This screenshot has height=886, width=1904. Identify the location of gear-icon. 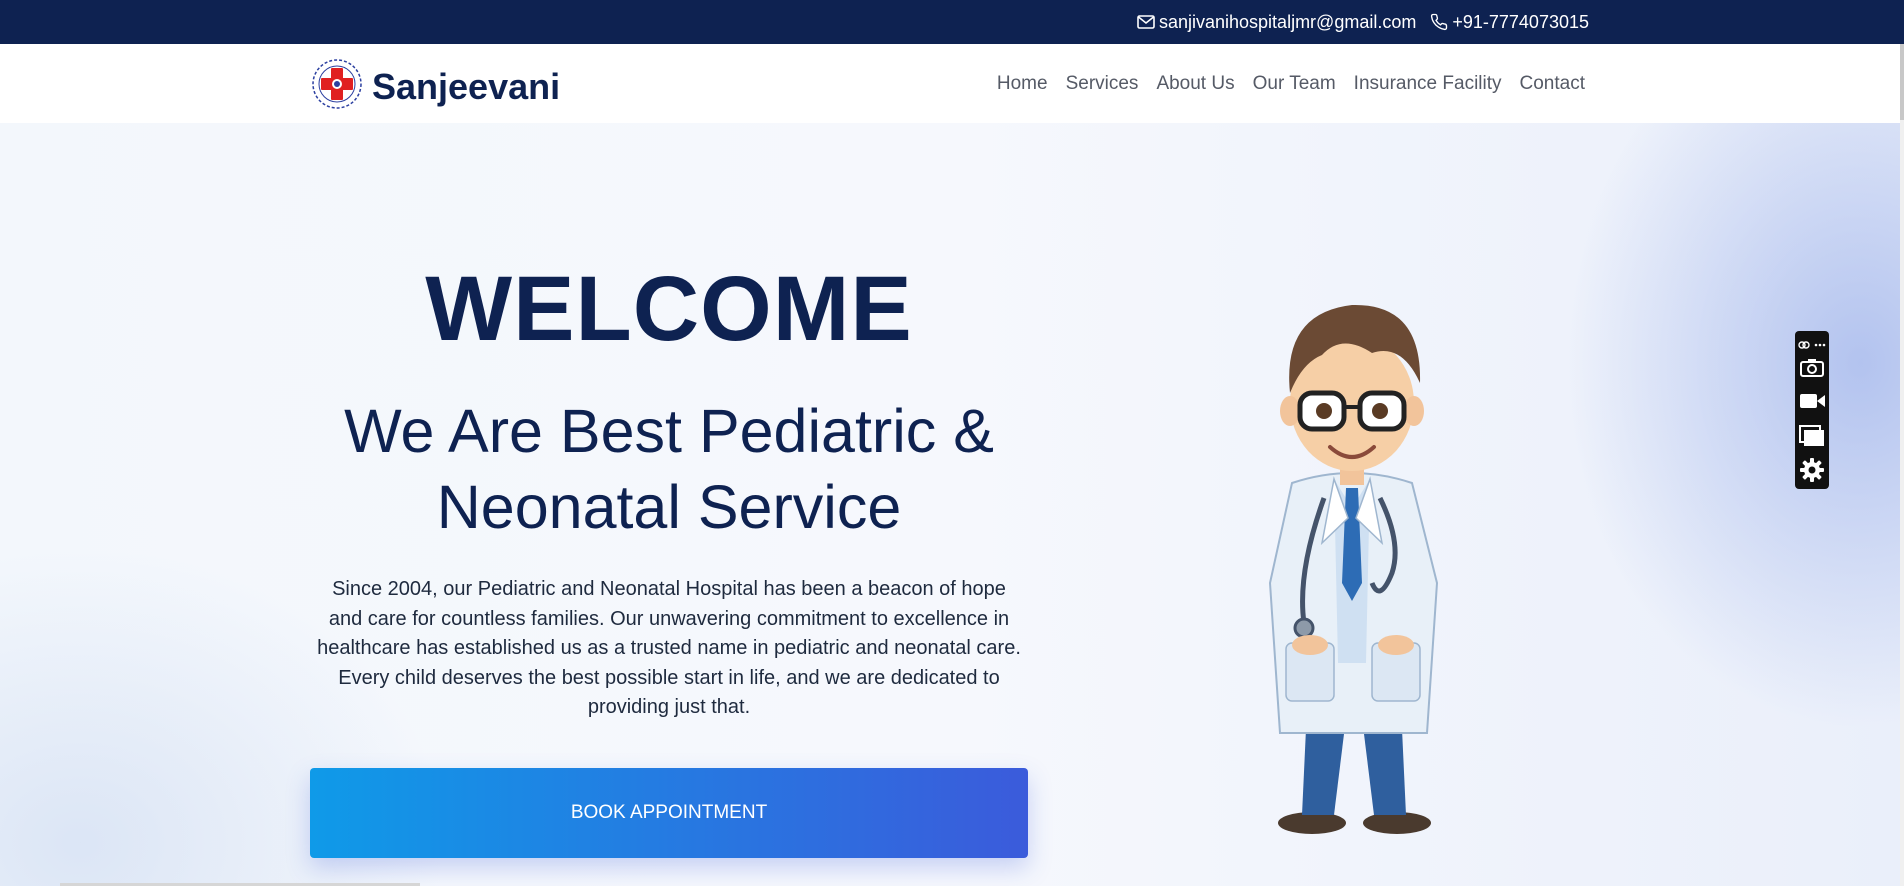
(1812, 470).